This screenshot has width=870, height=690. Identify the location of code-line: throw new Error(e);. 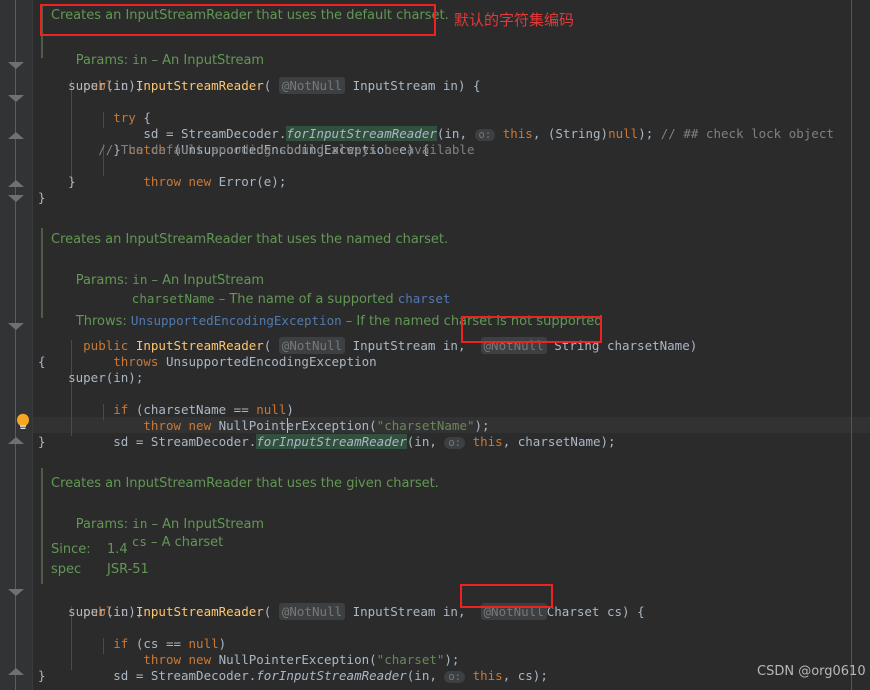
(162, 173).